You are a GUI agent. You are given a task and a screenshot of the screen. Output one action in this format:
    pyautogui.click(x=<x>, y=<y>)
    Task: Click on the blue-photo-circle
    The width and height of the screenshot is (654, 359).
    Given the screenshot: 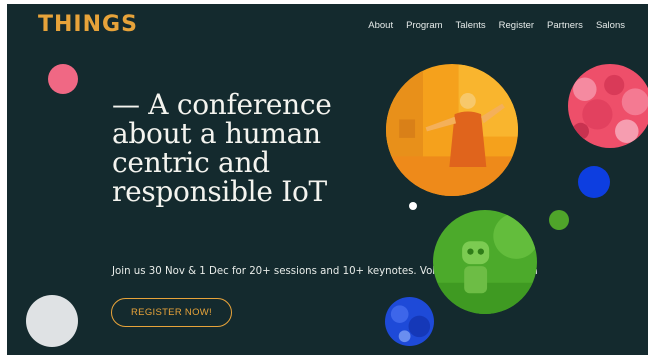 What is the action you would take?
    pyautogui.click(x=409, y=321)
    